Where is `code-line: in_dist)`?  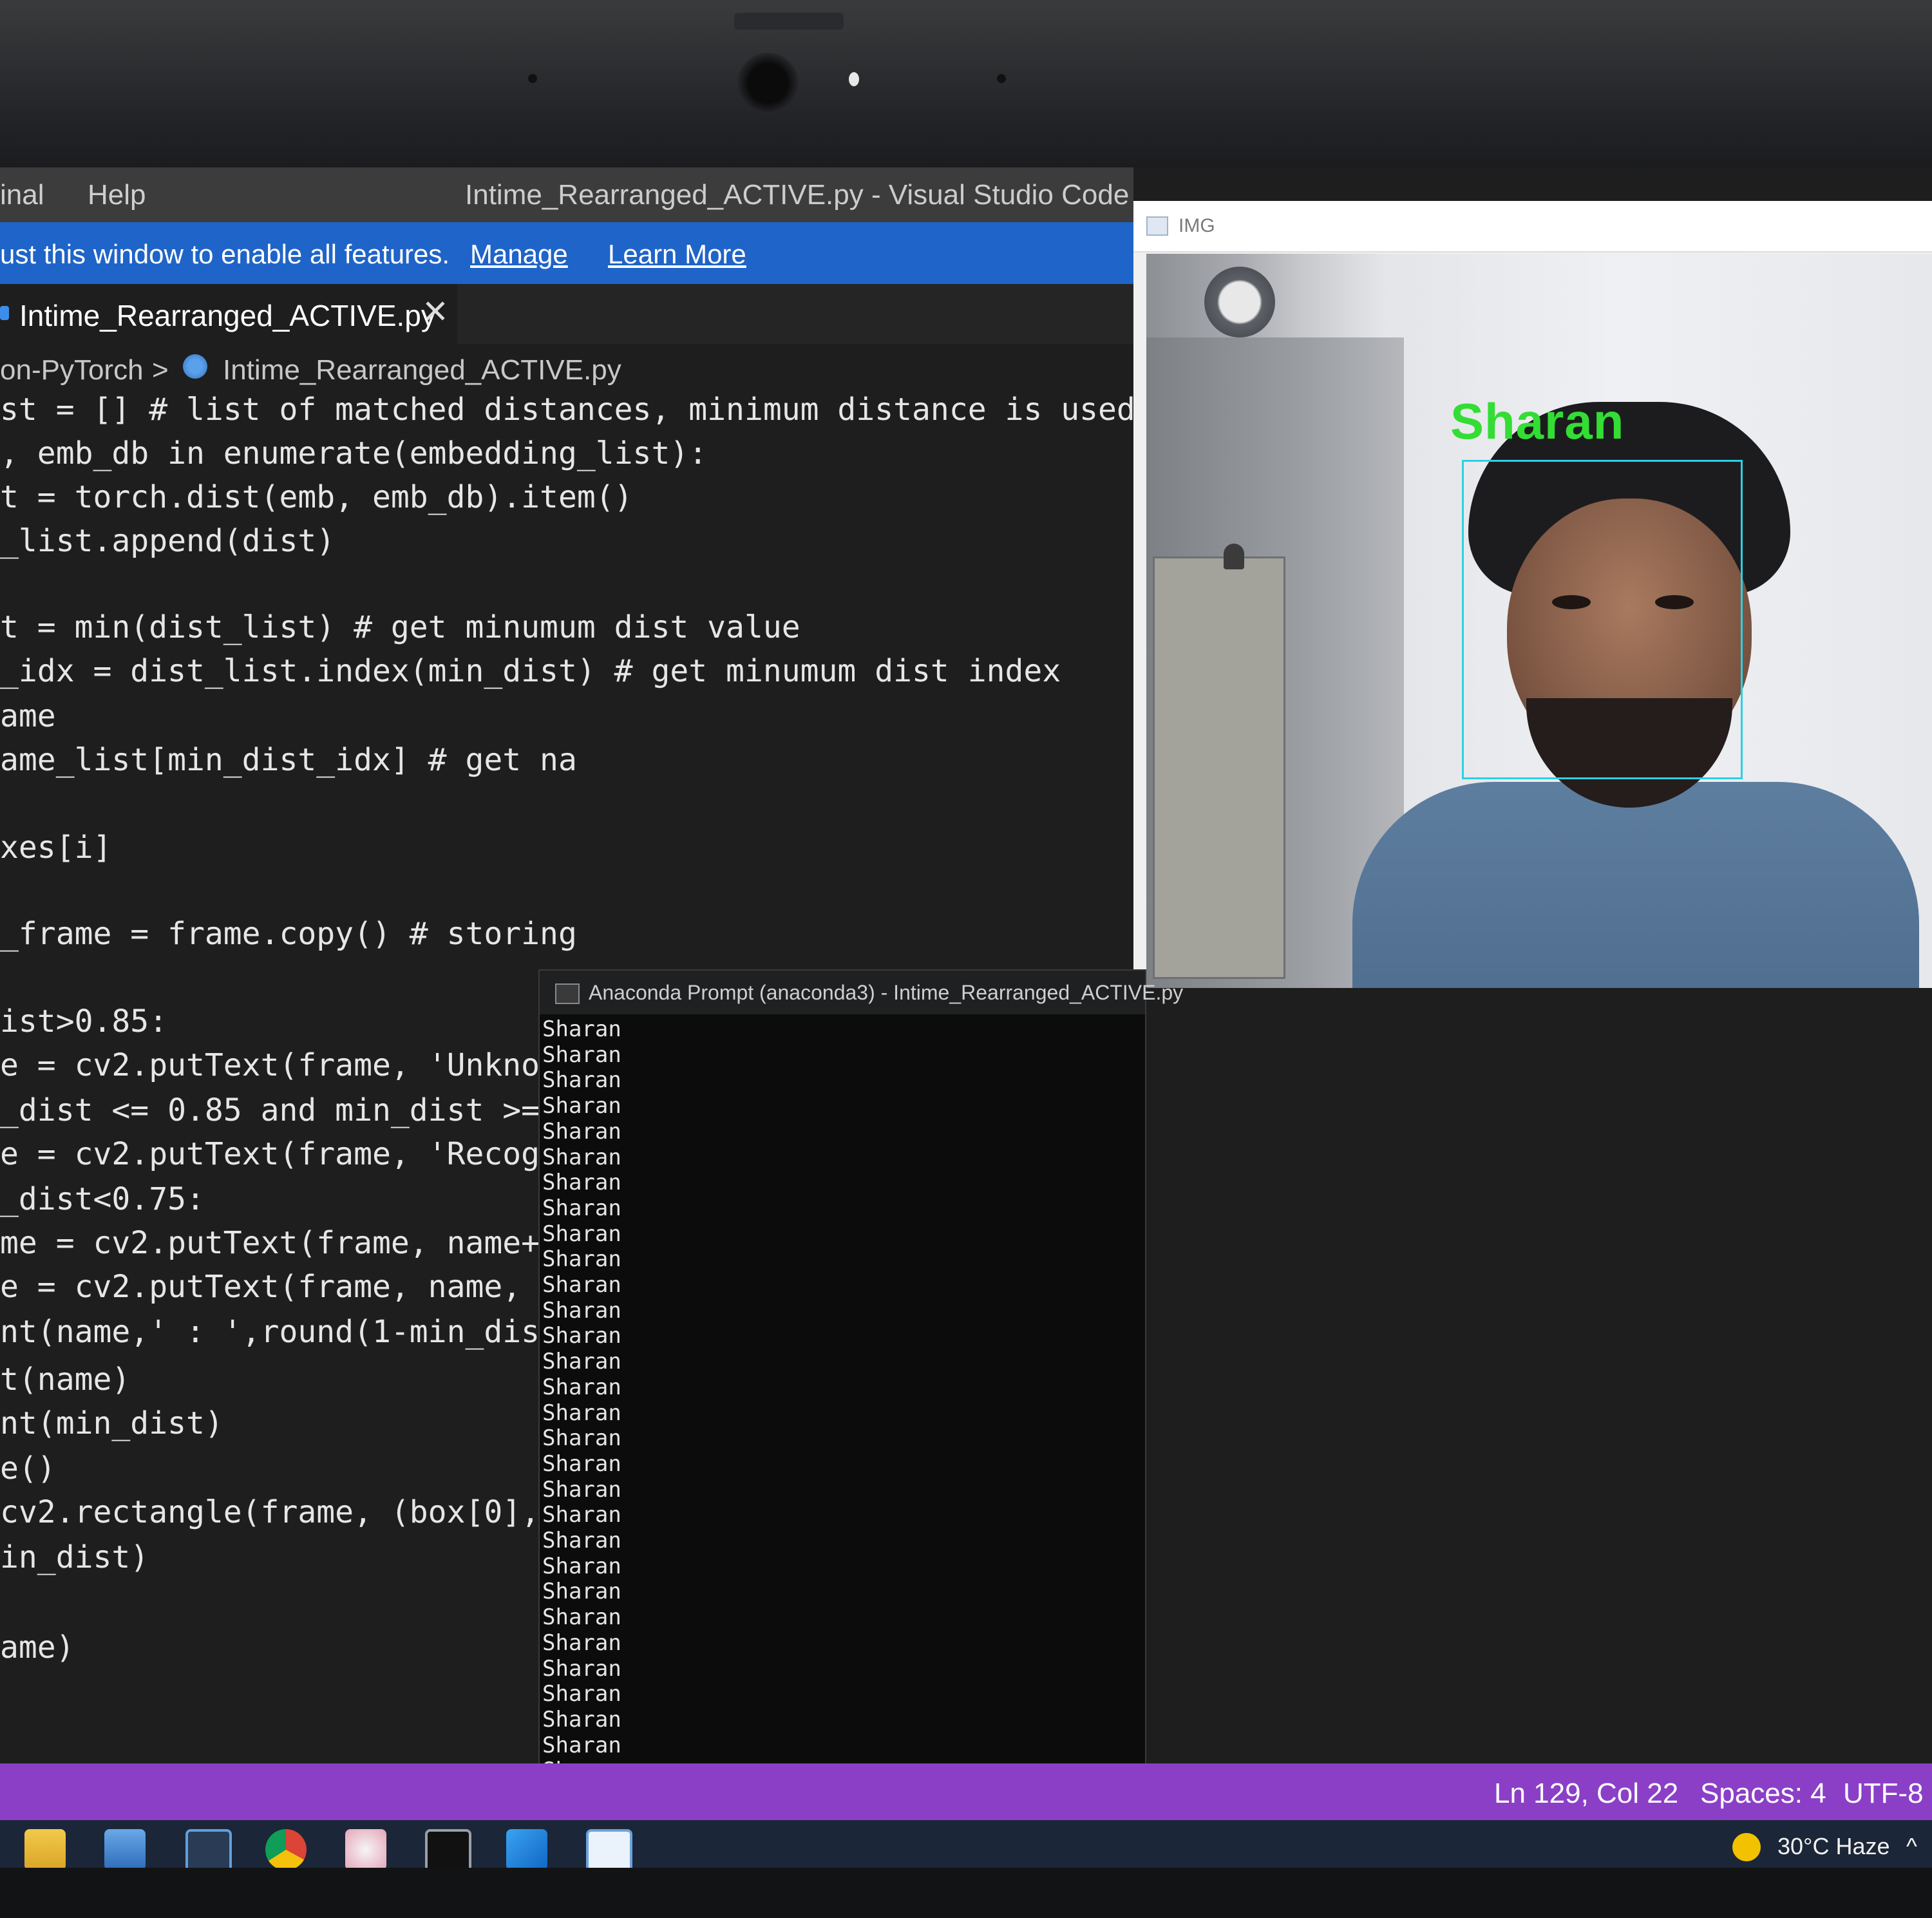 code-line: in_dist) is located at coordinates (74, 1557).